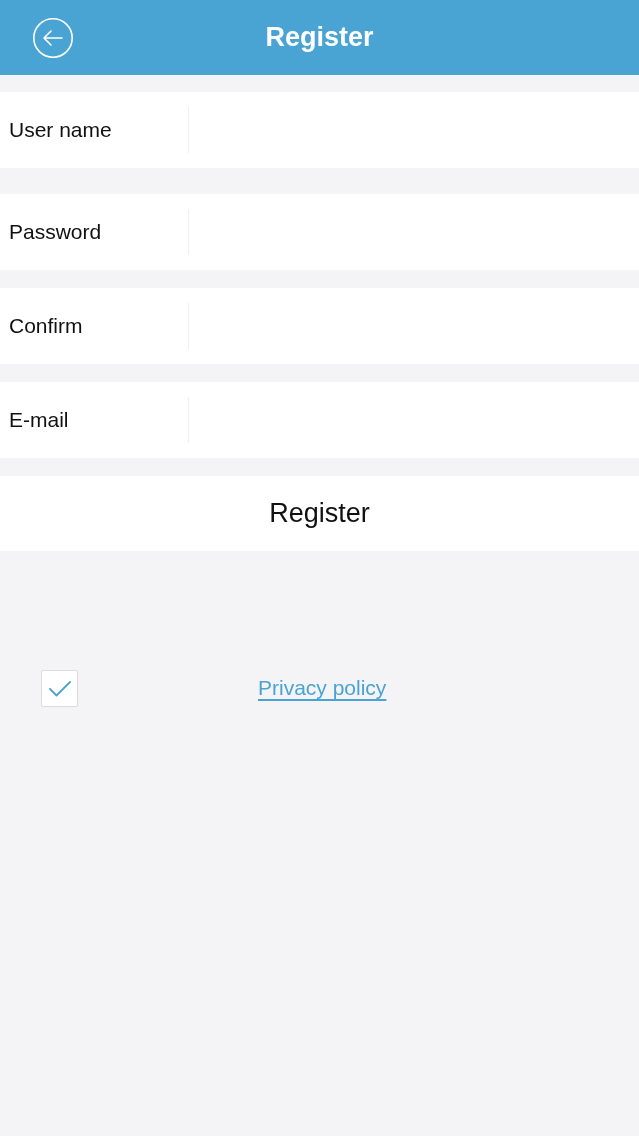  Describe the element at coordinates (39, 420) in the screenshot. I see `field-label: E-mail` at that location.